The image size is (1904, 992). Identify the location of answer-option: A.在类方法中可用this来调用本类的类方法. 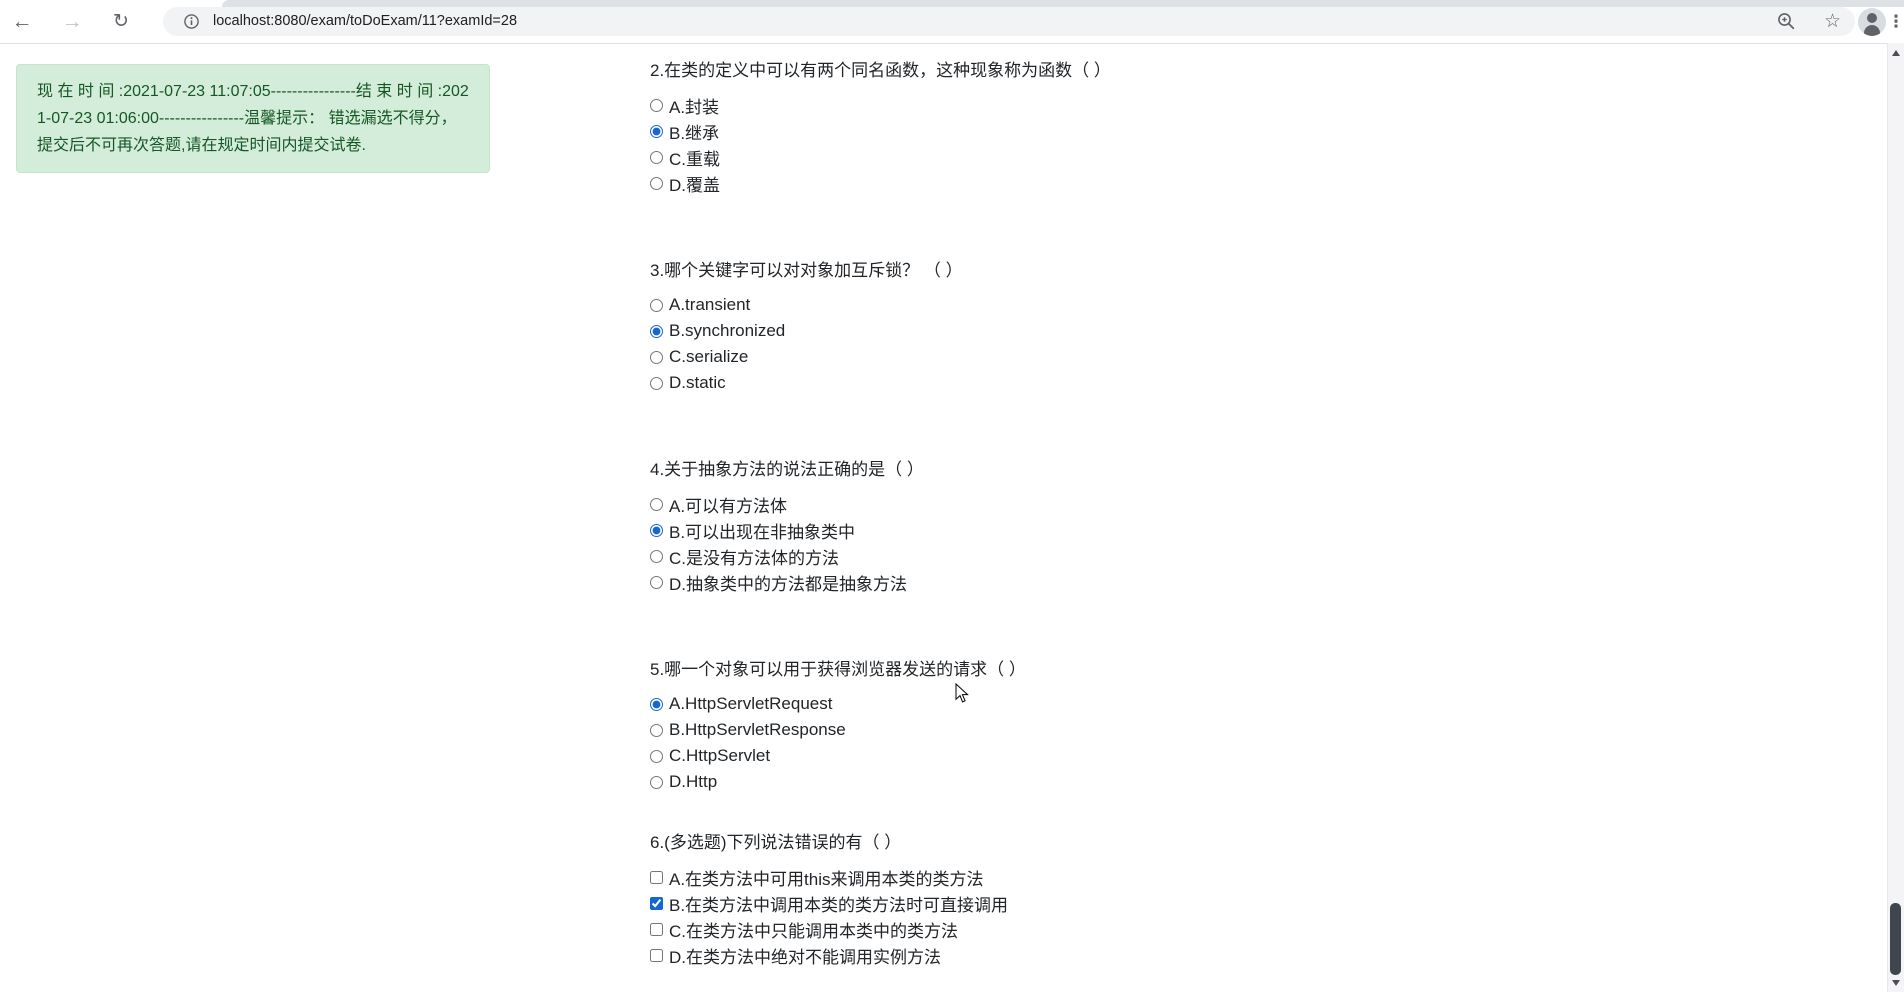
(829, 877).